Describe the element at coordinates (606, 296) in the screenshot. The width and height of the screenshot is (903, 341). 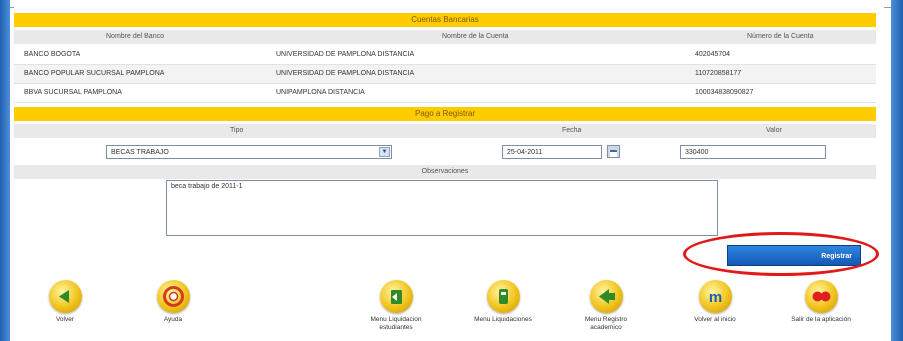
I see `academic-registry-icon` at that location.